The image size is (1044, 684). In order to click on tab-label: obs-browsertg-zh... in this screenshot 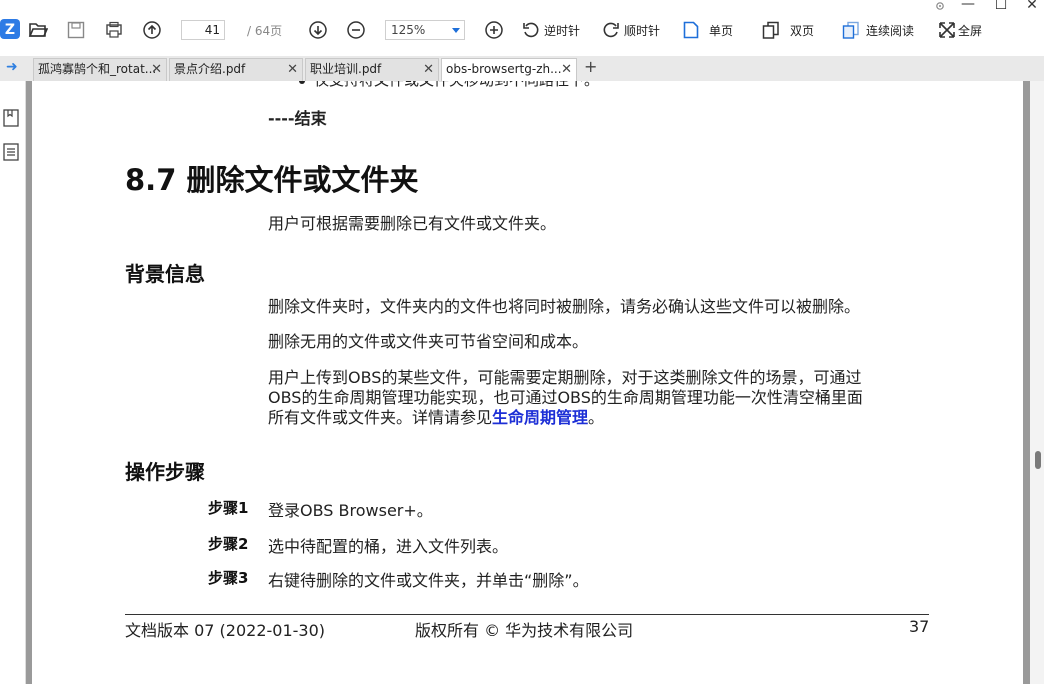, I will do `click(504, 69)`.